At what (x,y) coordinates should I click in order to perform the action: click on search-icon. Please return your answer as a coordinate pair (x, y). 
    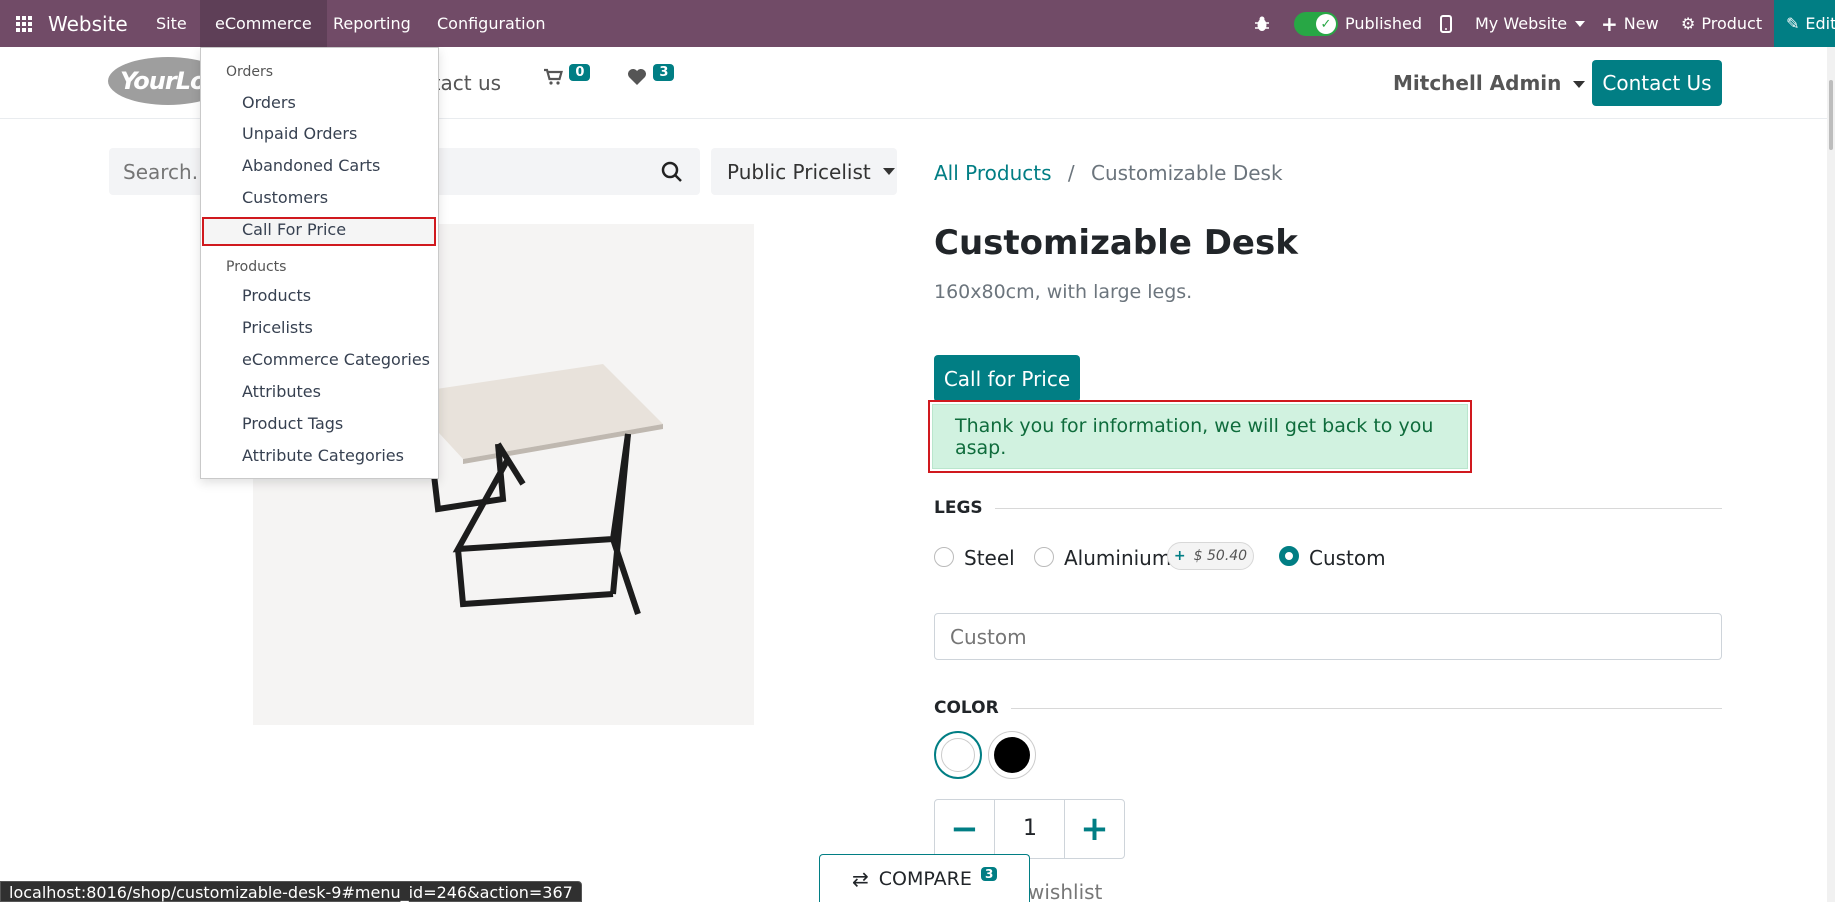
    Looking at the image, I should click on (672, 172).